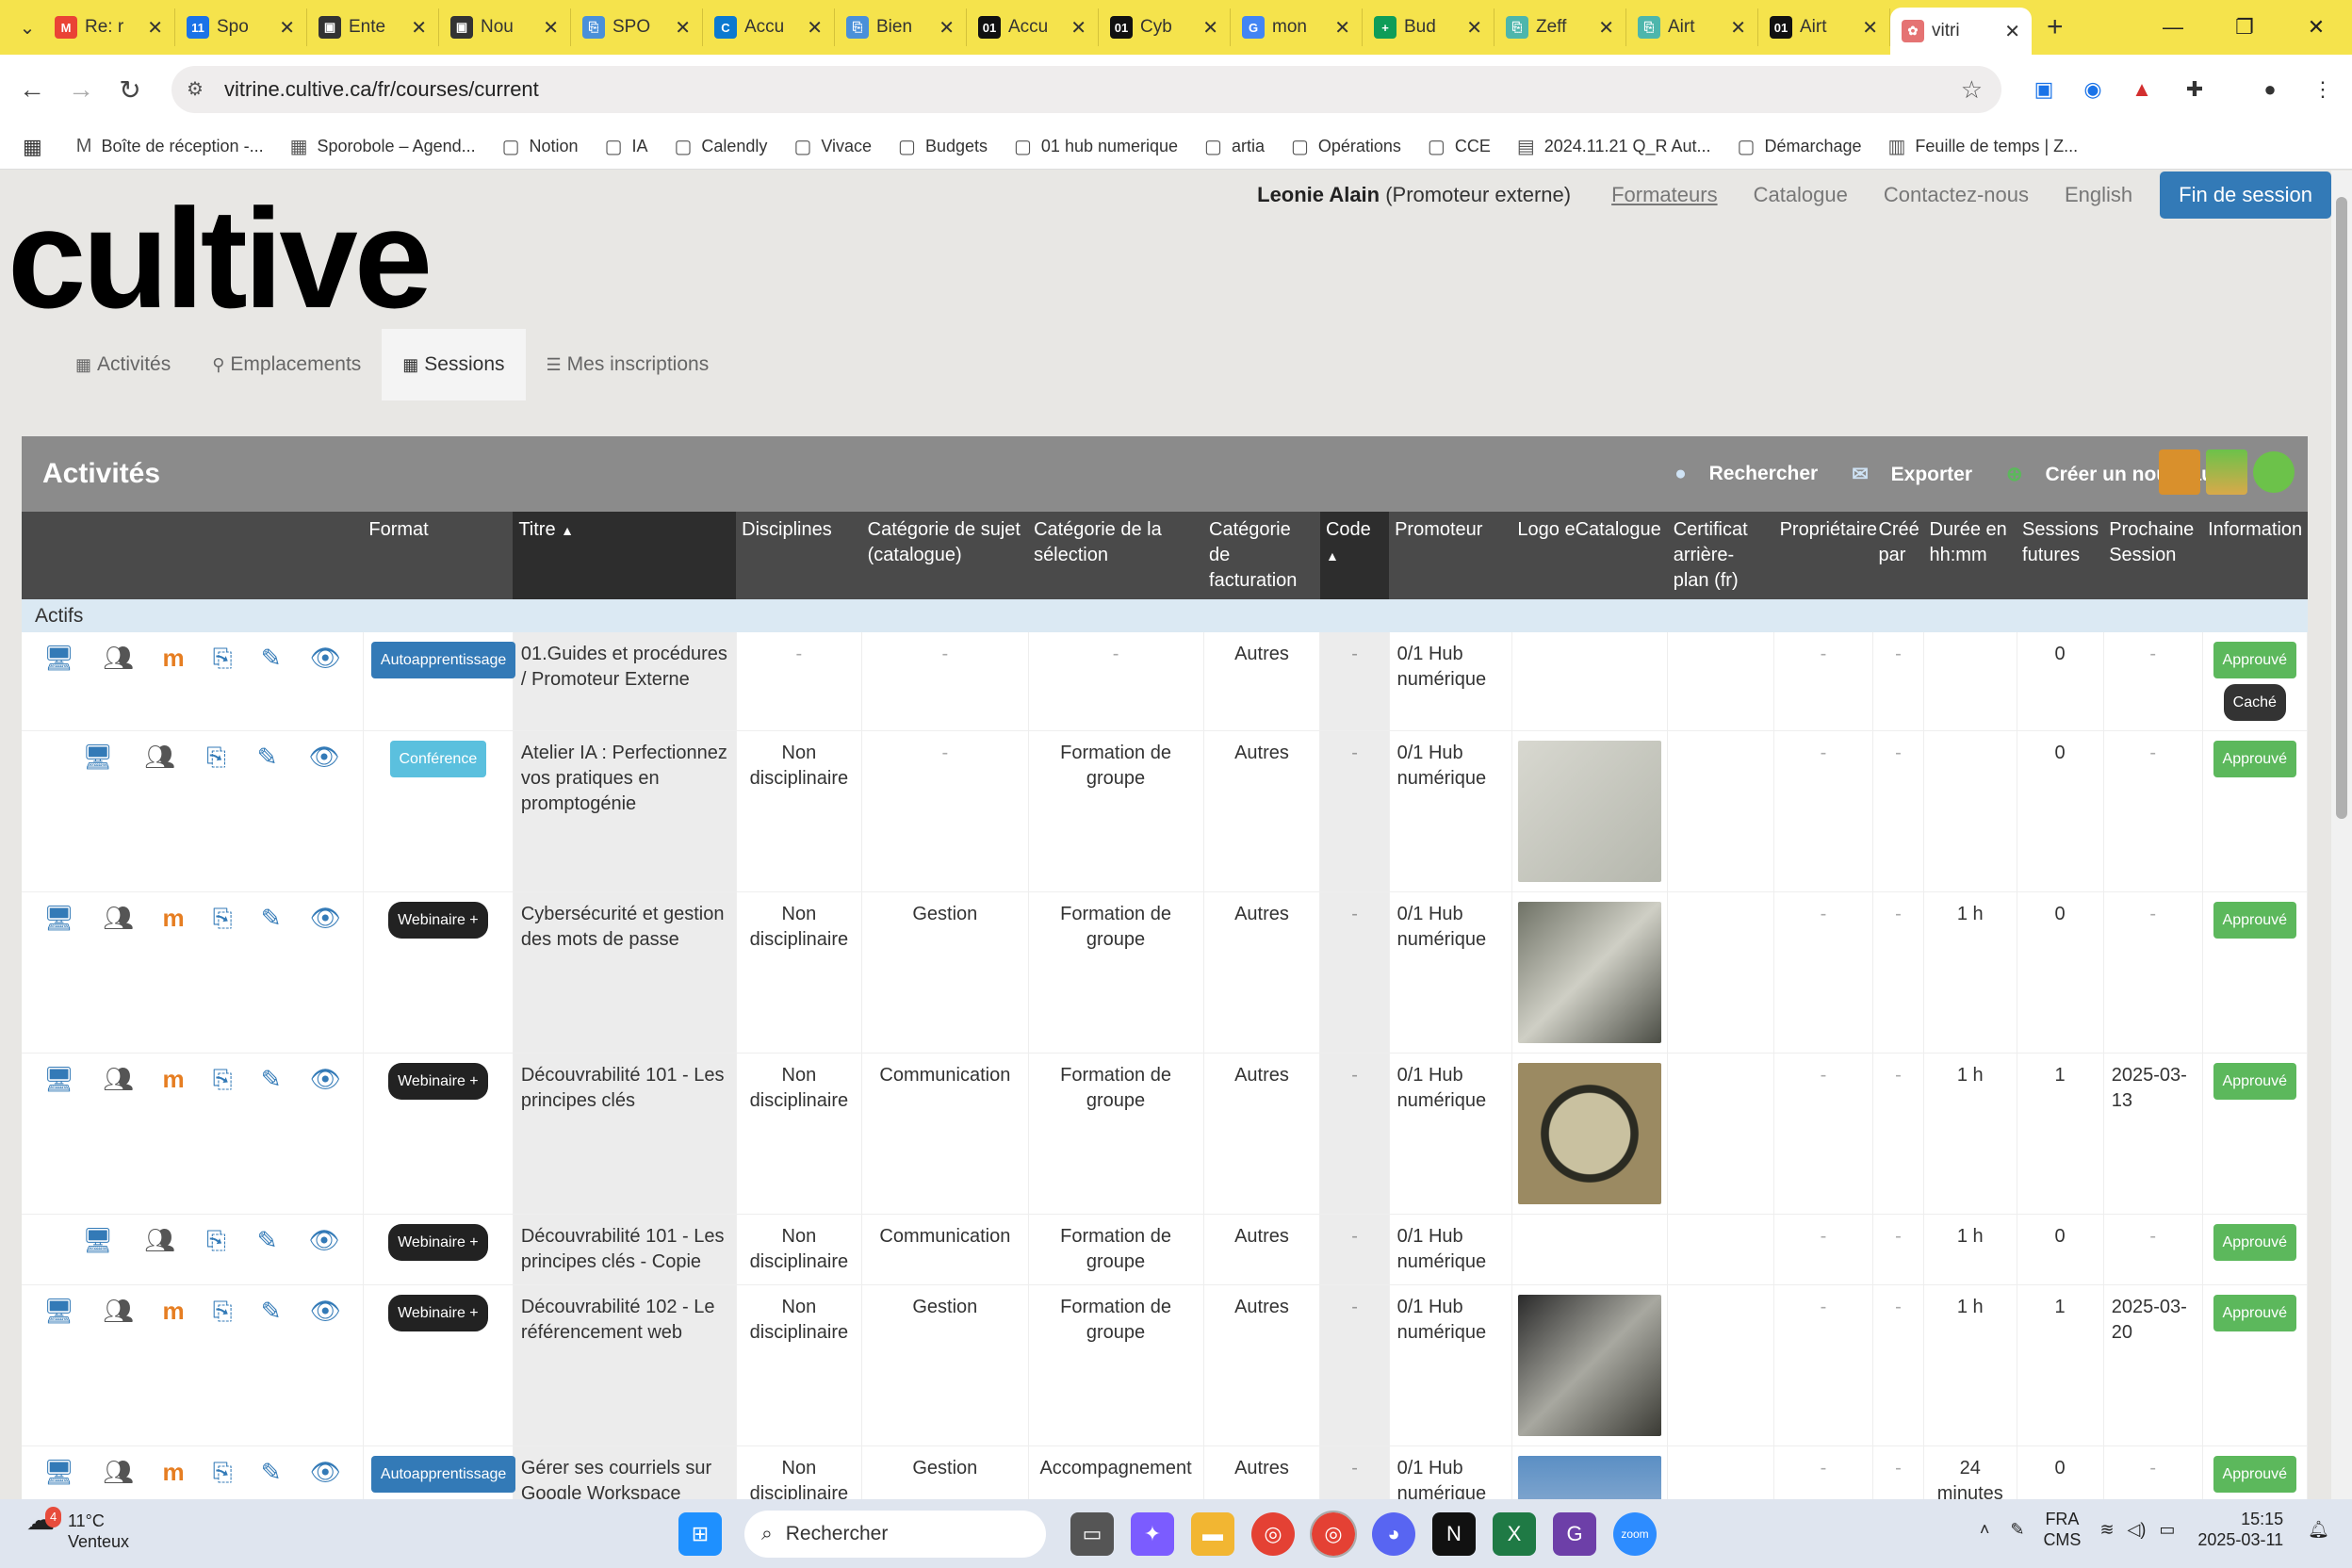 This screenshot has width=2352, height=1568. I want to click on bookmark-item: ▢ Démarchage, so click(1800, 146).